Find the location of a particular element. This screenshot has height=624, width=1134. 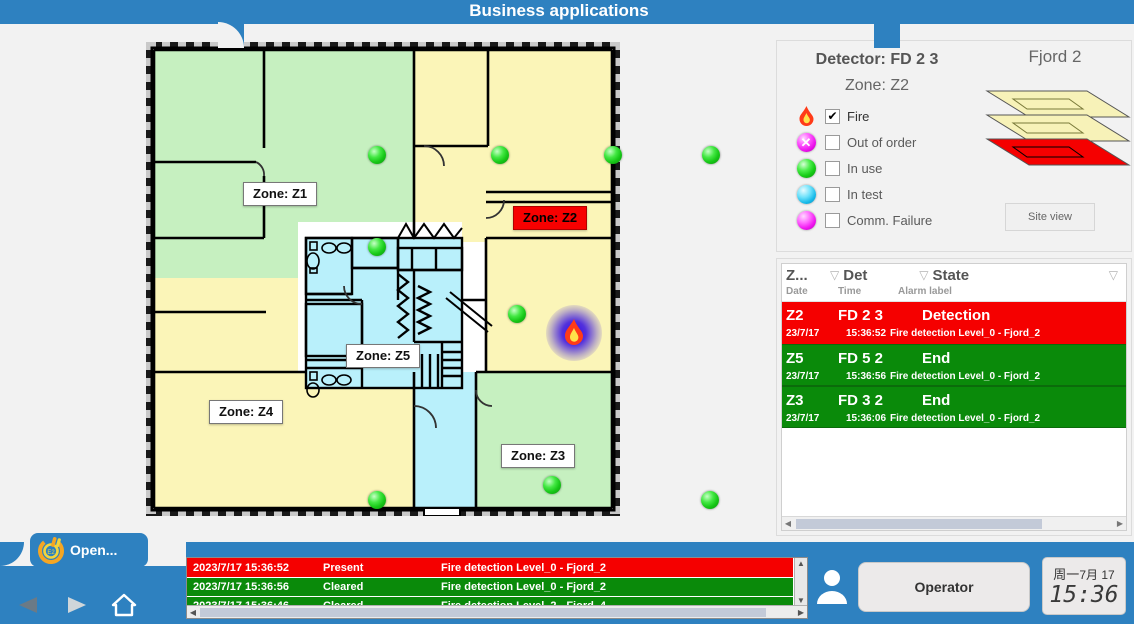

zone-label-z1: Zone: Z1 is located at coordinates (280, 194).